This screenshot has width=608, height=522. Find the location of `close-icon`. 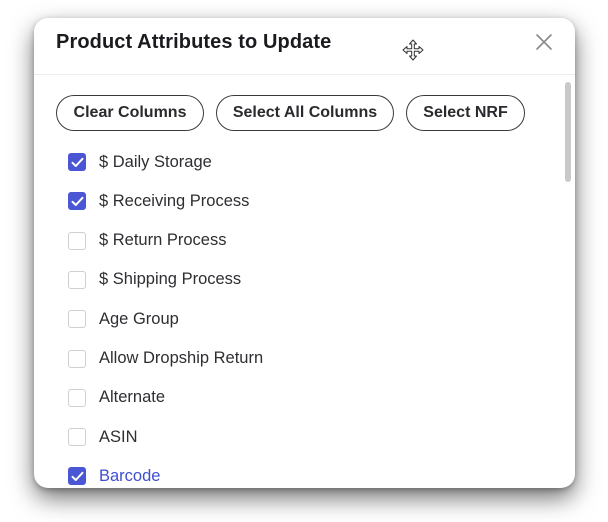

close-icon is located at coordinates (544, 42).